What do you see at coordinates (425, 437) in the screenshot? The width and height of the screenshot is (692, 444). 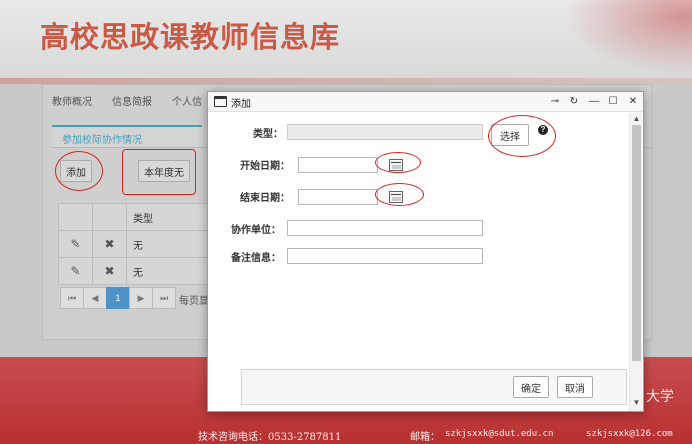 I see `footer-mail-label: 邮箱：` at bounding box center [425, 437].